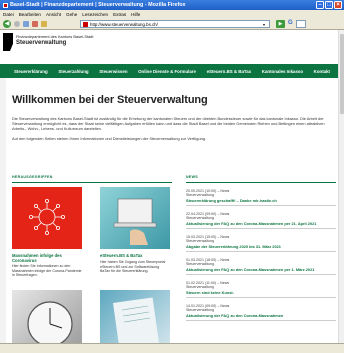 The image size is (344, 353). What do you see at coordinates (53, 14) in the screenshot?
I see `menu-ansicht: Ansicht` at bounding box center [53, 14].